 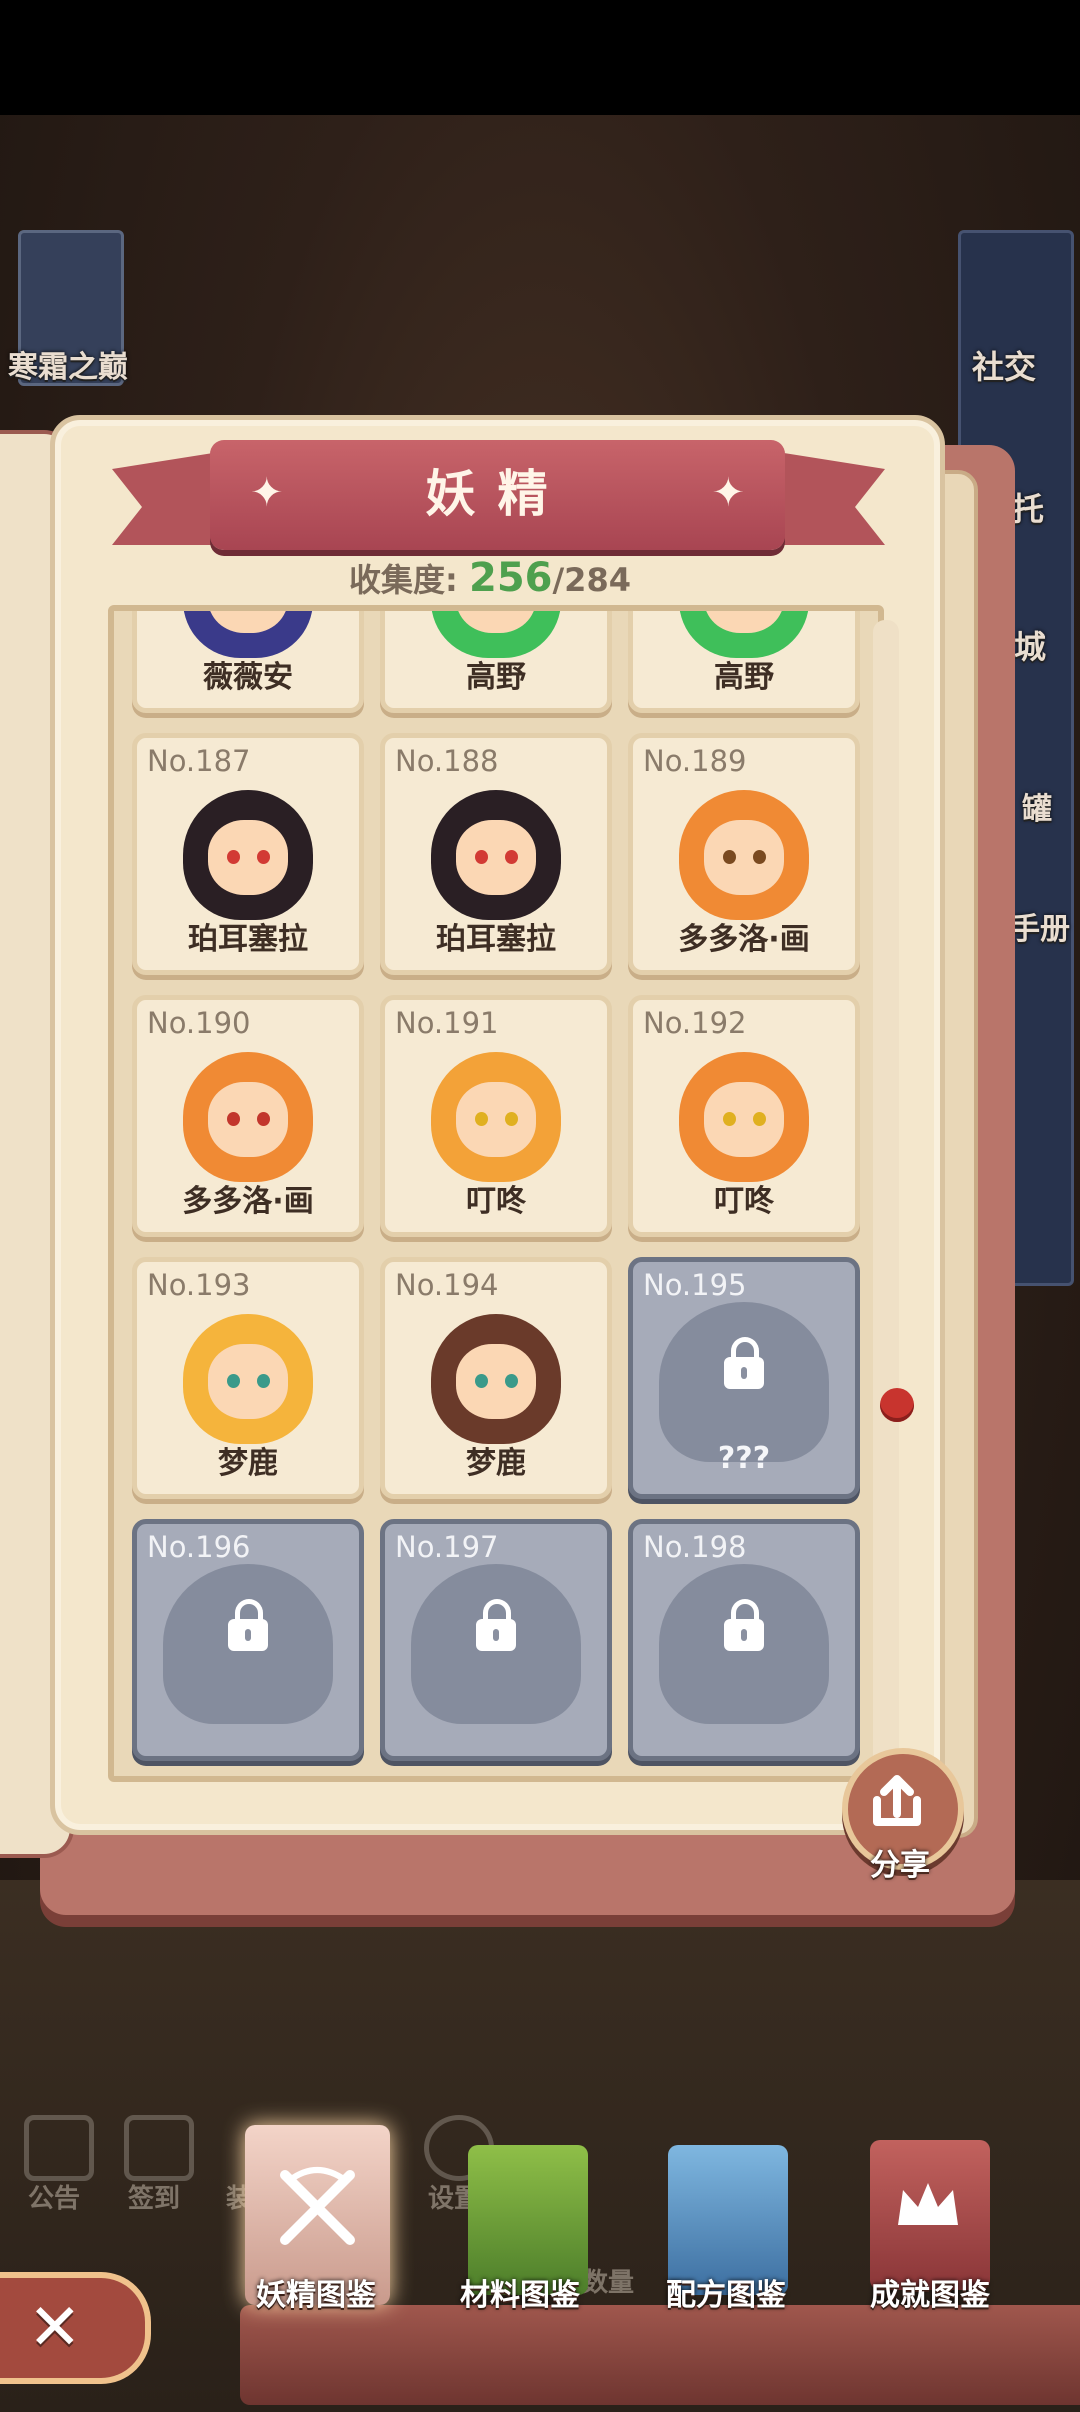 What do you see at coordinates (726, 2292) in the screenshot?
I see `nav-label-recipe: 配方图鉴` at bounding box center [726, 2292].